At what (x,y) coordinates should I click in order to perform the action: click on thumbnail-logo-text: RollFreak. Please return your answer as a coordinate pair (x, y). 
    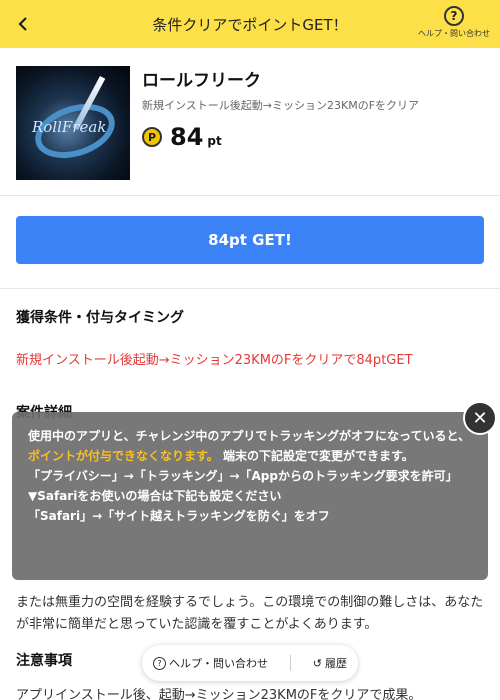
    Looking at the image, I should click on (69, 127).